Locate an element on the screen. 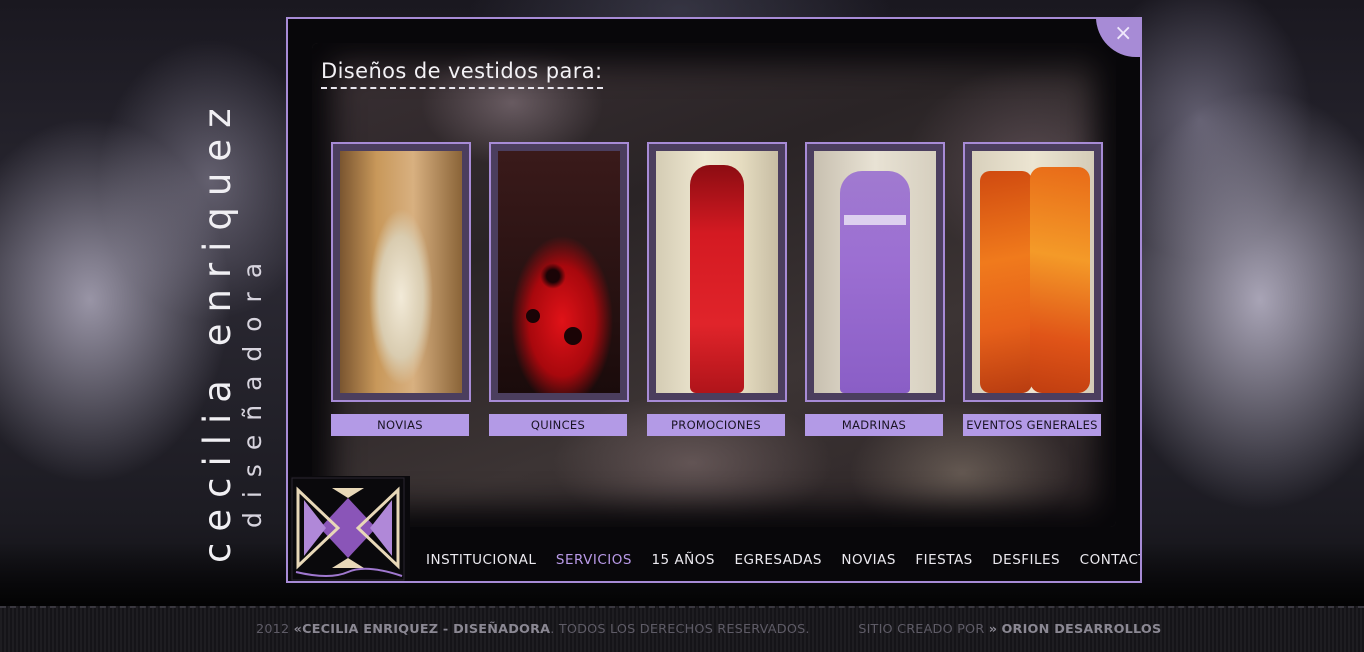  dress-photo-quinces is located at coordinates (559, 272).